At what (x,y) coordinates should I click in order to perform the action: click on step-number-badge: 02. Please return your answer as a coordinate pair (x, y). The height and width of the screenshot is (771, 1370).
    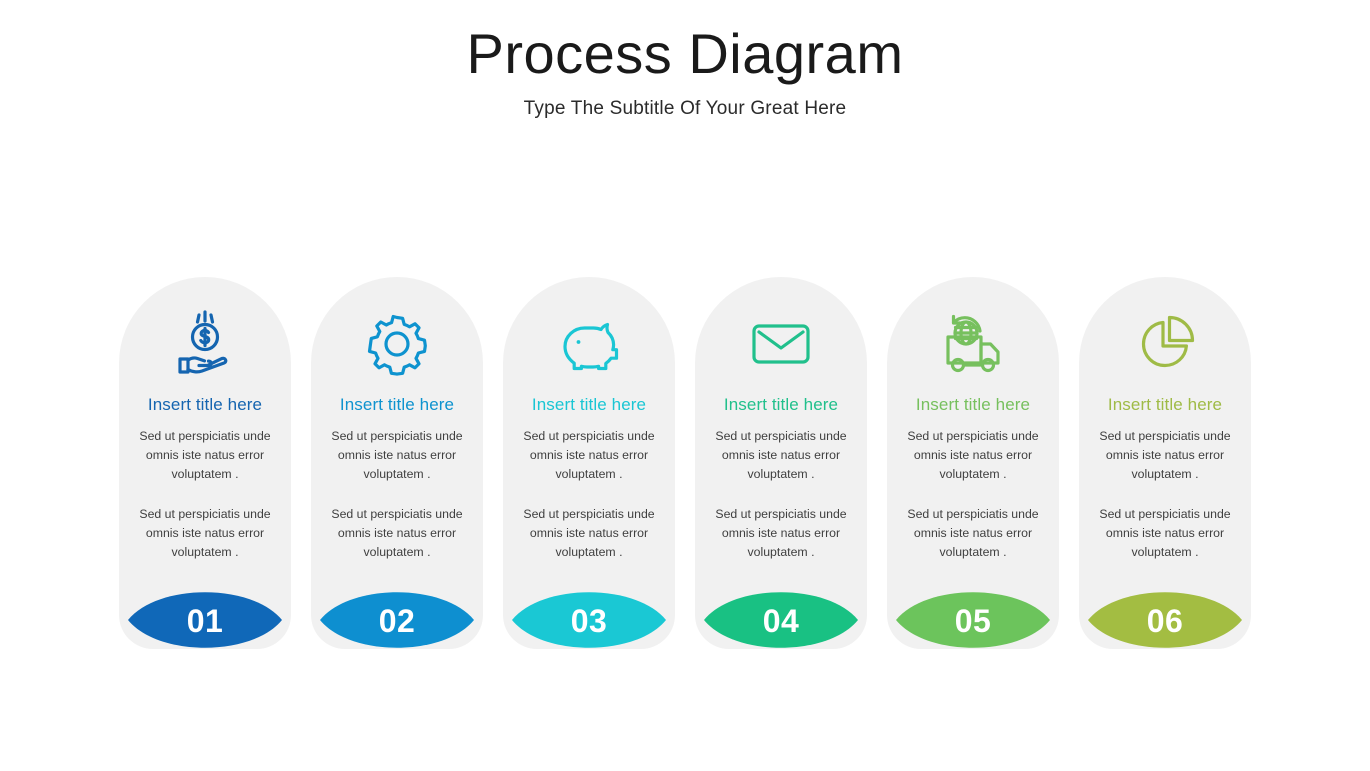
    Looking at the image, I should click on (397, 620).